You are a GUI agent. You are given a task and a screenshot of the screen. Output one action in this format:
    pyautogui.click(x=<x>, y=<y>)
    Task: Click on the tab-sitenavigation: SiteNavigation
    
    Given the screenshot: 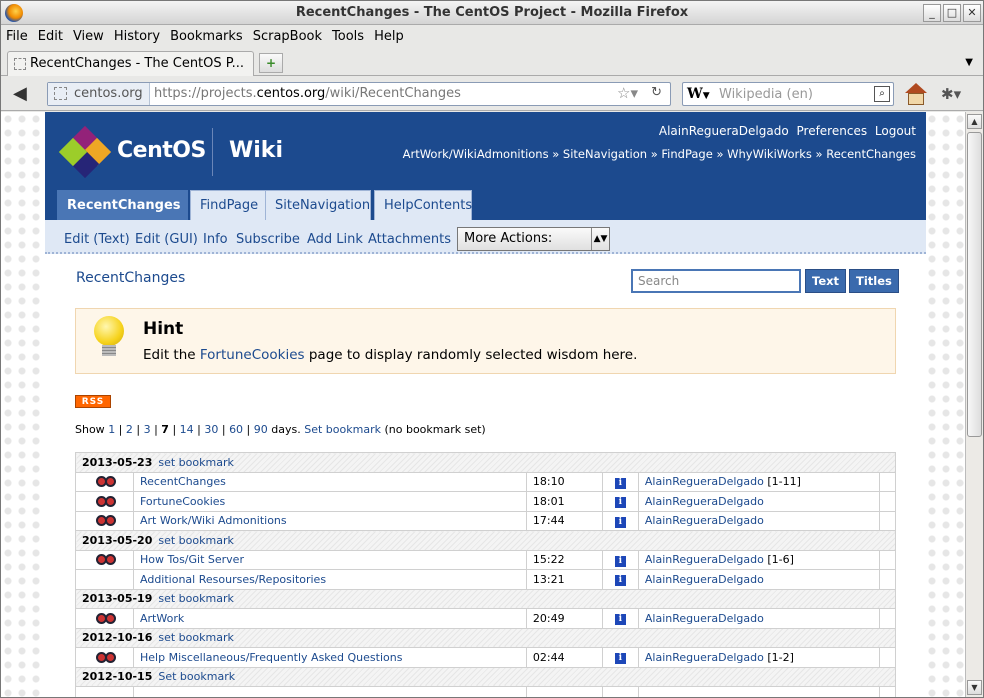 What is the action you would take?
    pyautogui.click(x=318, y=205)
    